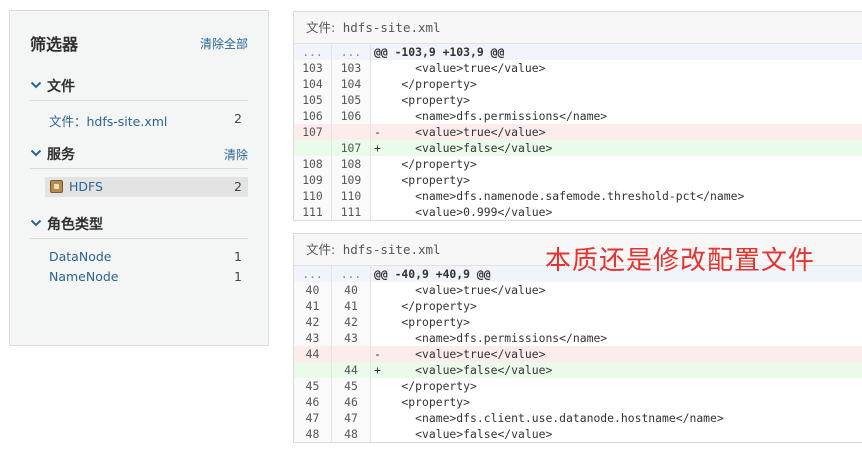 The image size is (862, 463). I want to click on code-text: <value>true</value>, so click(460, 290).